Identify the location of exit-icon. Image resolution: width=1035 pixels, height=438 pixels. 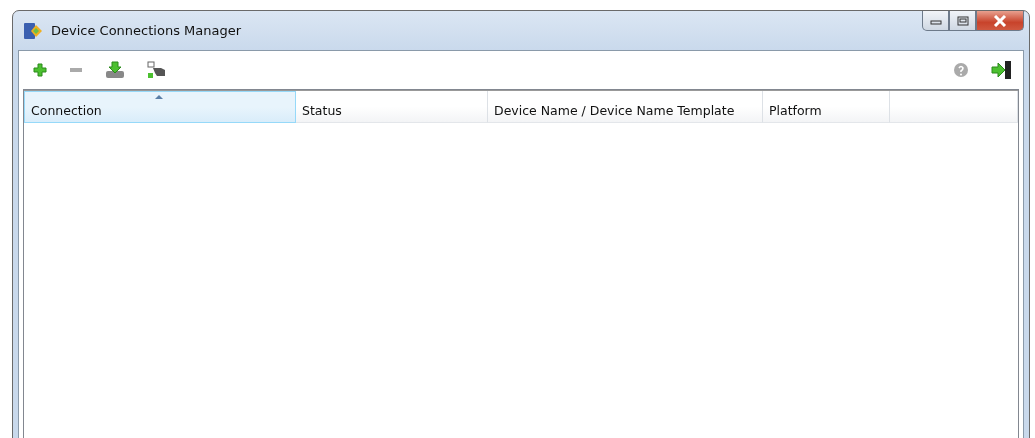
(1002, 70).